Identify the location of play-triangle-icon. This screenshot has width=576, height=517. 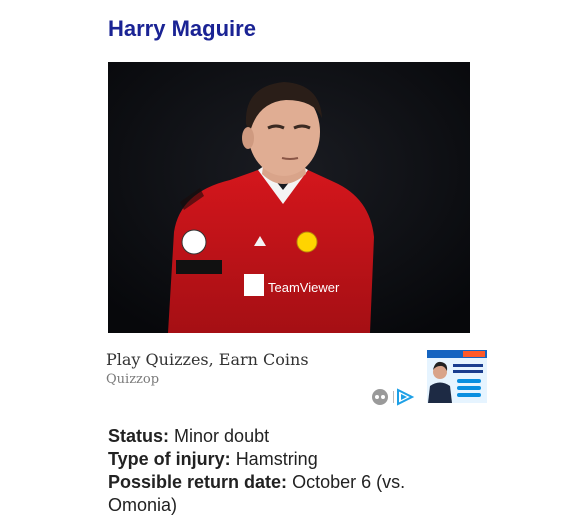
(406, 397).